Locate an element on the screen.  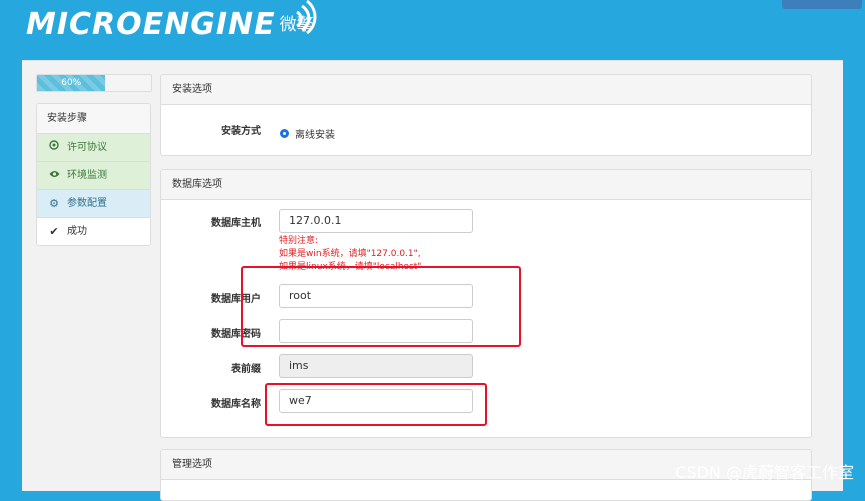
wifi-wave-icon is located at coordinates (306, 17).